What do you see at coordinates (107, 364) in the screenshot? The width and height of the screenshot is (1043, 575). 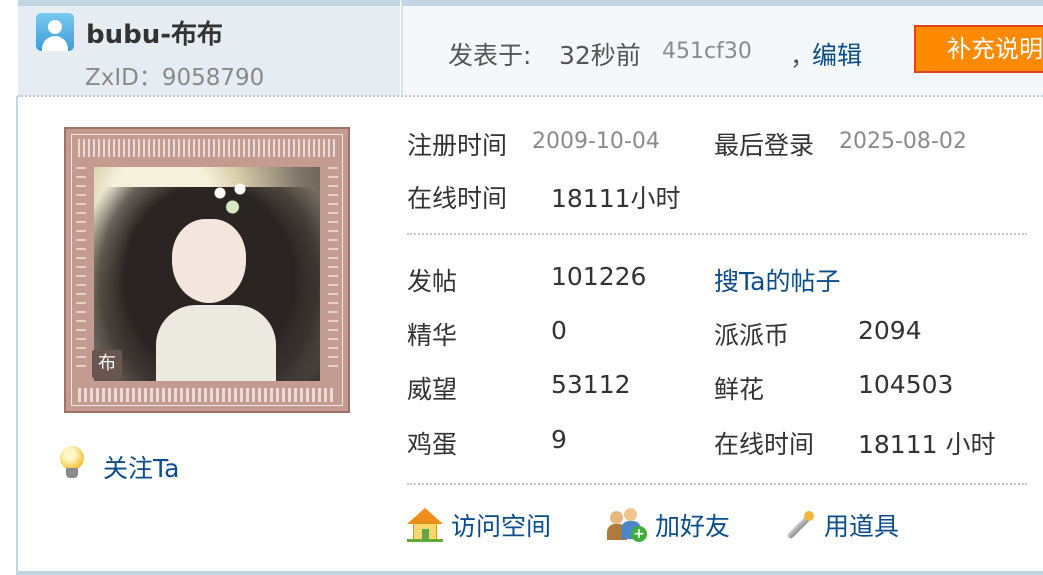 I see `avatar-badge: 布` at bounding box center [107, 364].